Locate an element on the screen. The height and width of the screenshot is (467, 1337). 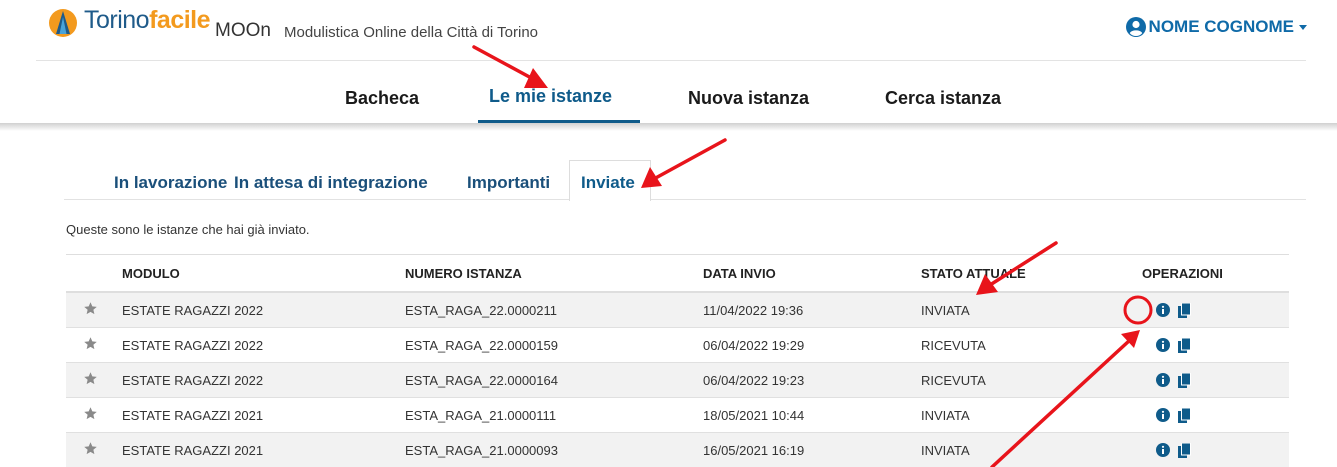
header-divider is located at coordinates (671, 60).